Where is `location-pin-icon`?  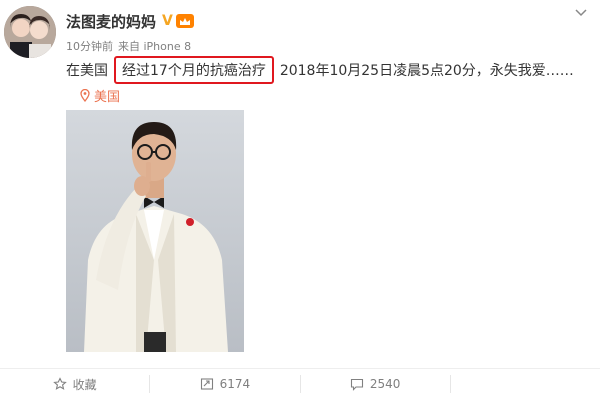
location-pin-icon is located at coordinates (85, 95).